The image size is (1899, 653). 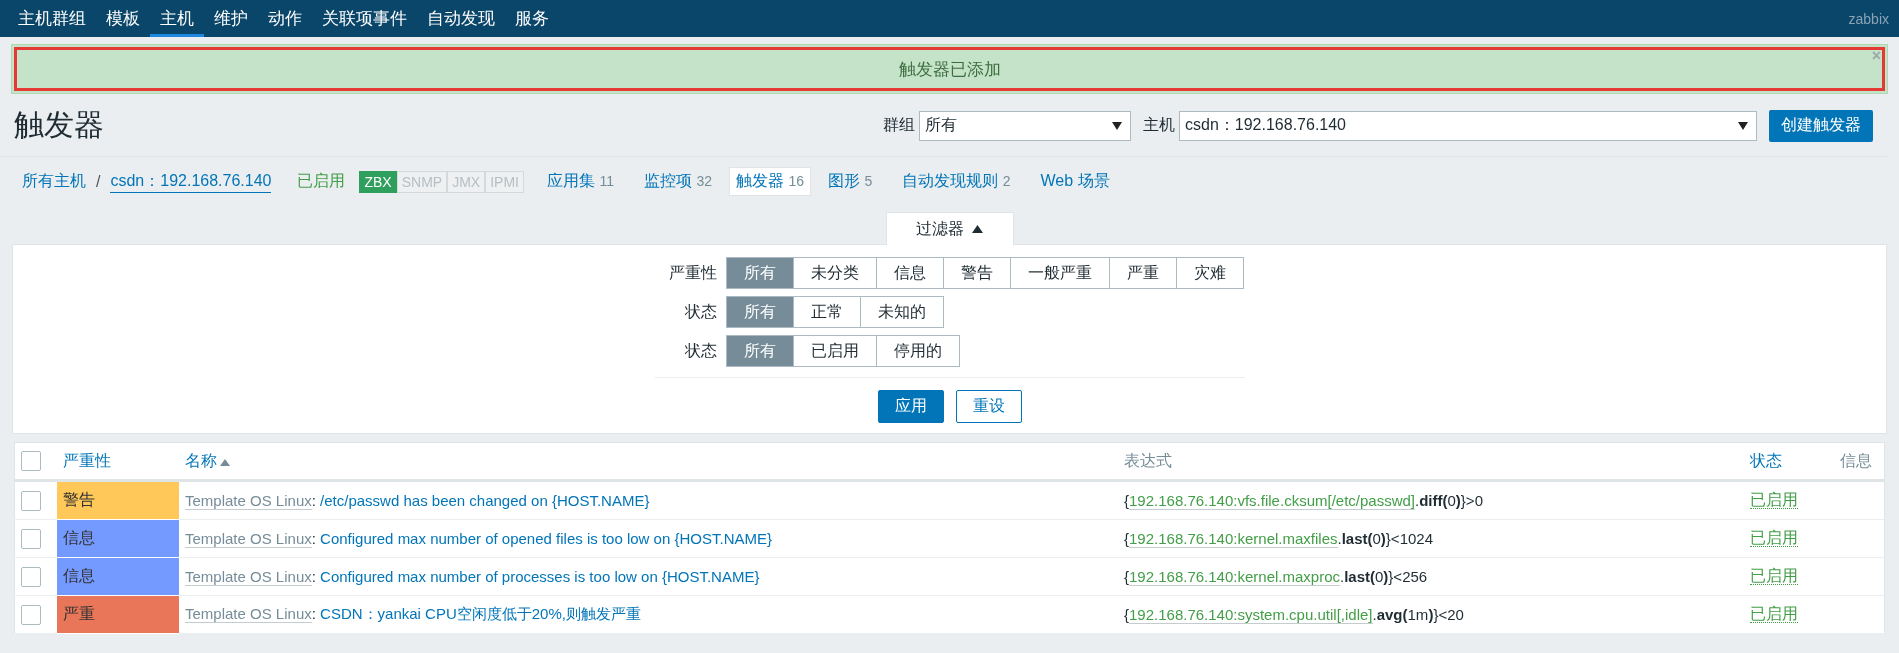 What do you see at coordinates (31, 461) in the screenshot?
I see `select-all-checkbox` at bounding box center [31, 461].